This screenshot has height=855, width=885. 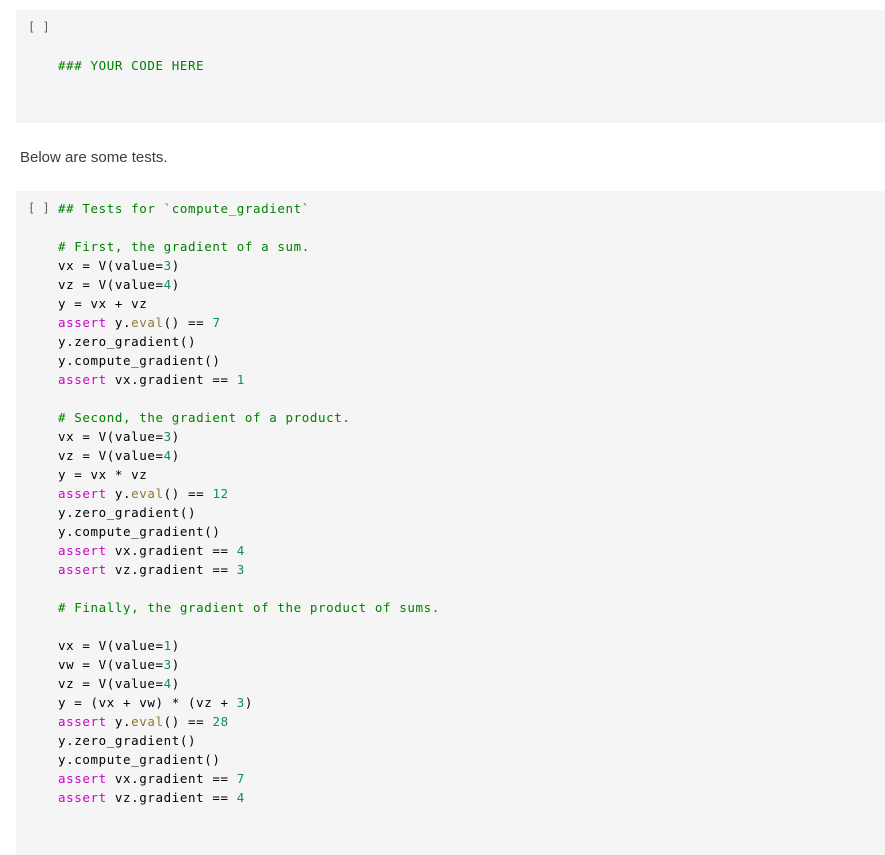 What do you see at coordinates (111, 664) in the screenshot?
I see `code-token: vw = V(value=` at bounding box center [111, 664].